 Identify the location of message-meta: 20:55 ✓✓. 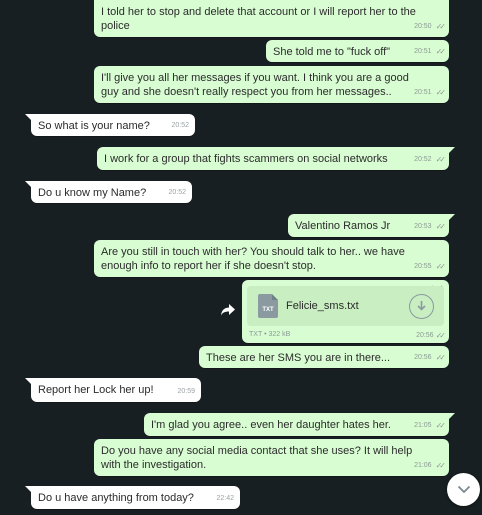
(430, 267).